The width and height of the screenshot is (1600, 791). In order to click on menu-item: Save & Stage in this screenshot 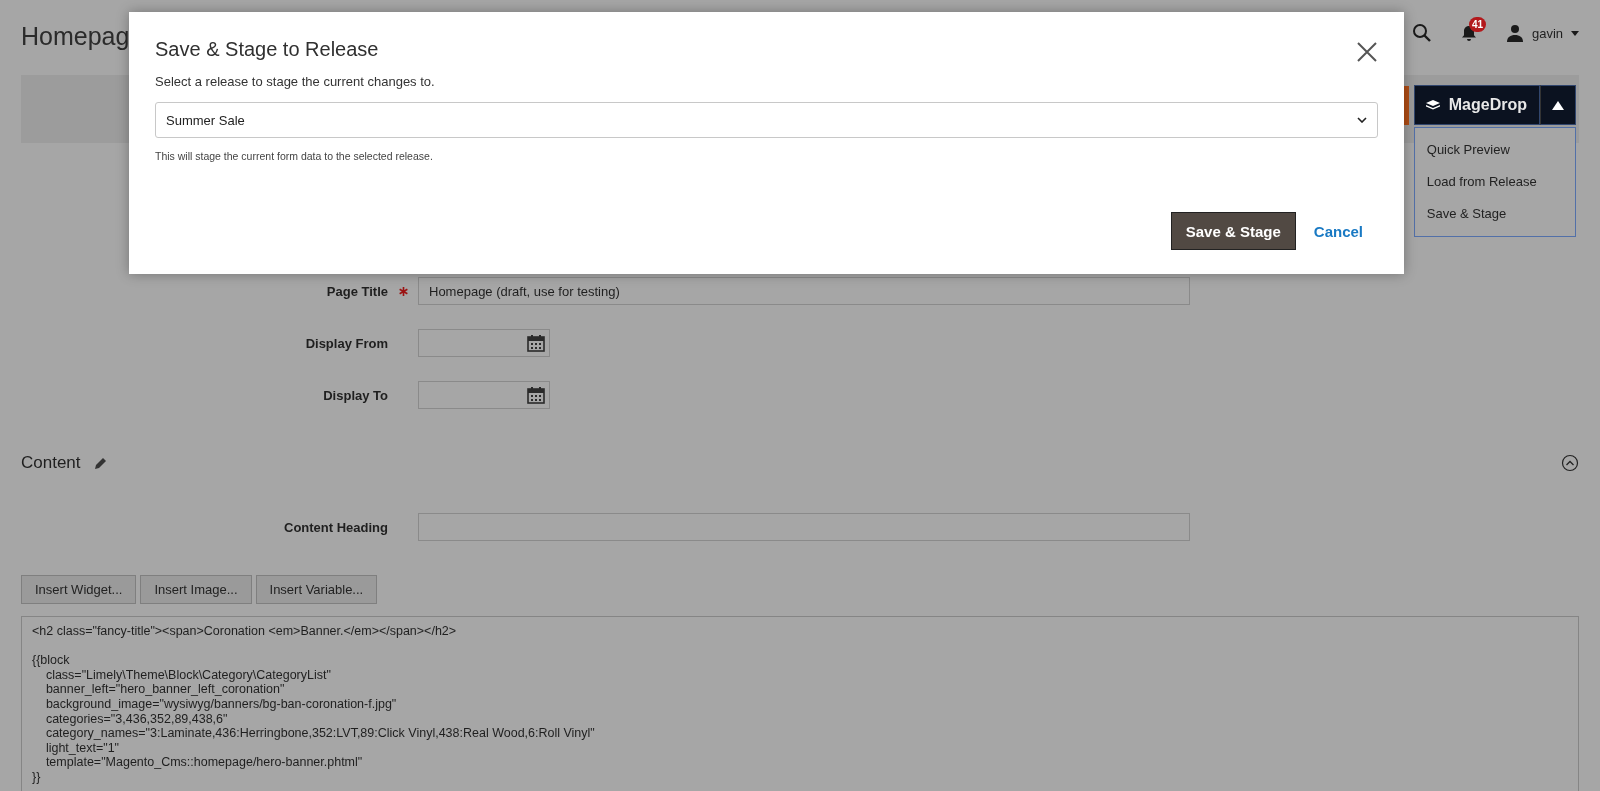, I will do `click(1494, 214)`.